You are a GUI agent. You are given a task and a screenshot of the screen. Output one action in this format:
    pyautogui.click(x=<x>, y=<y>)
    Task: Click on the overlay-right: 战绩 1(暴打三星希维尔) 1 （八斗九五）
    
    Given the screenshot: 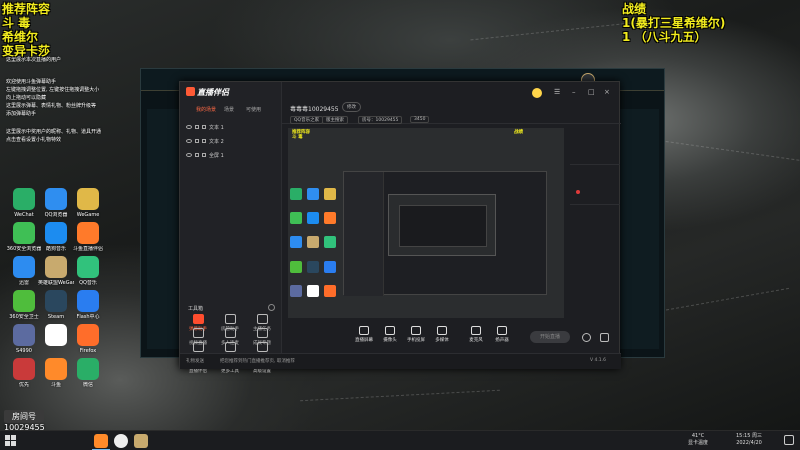 What is the action you would take?
    pyautogui.click(x=674, y=23)
    